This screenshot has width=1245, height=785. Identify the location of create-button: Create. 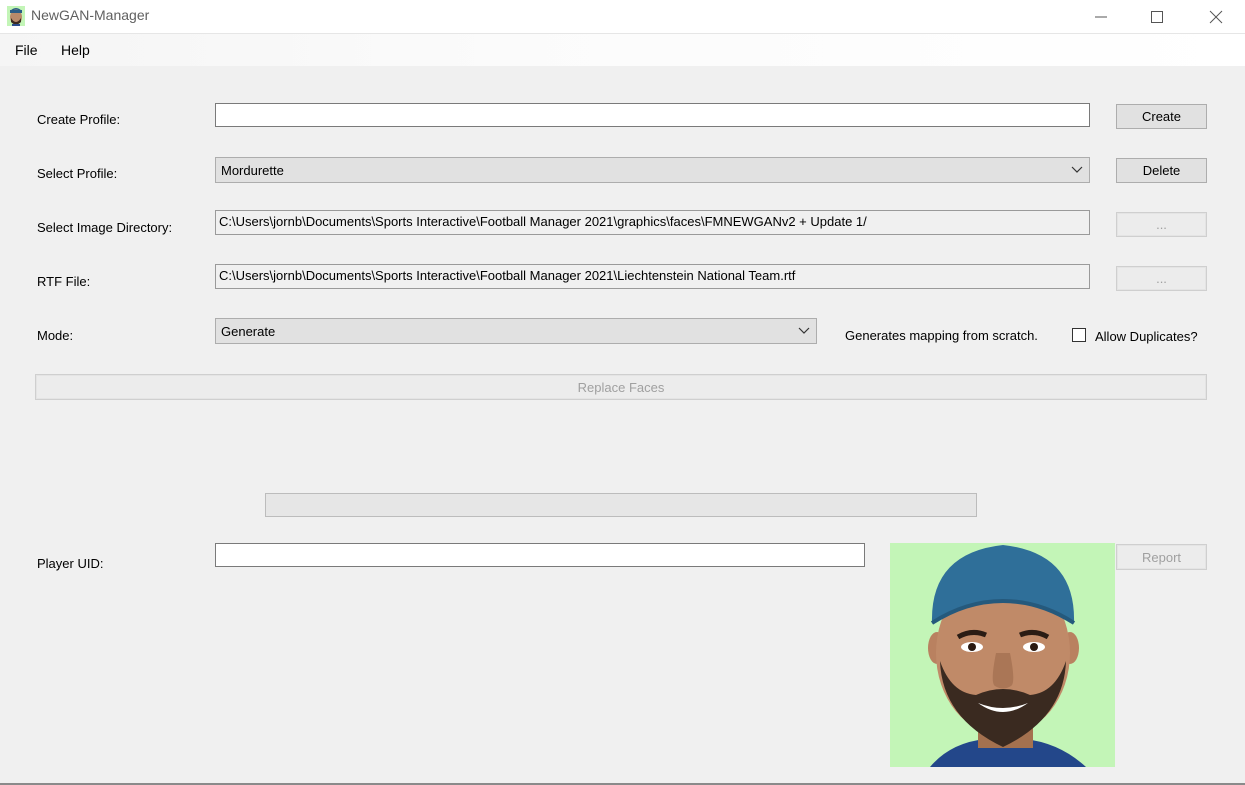
(1161, 116).